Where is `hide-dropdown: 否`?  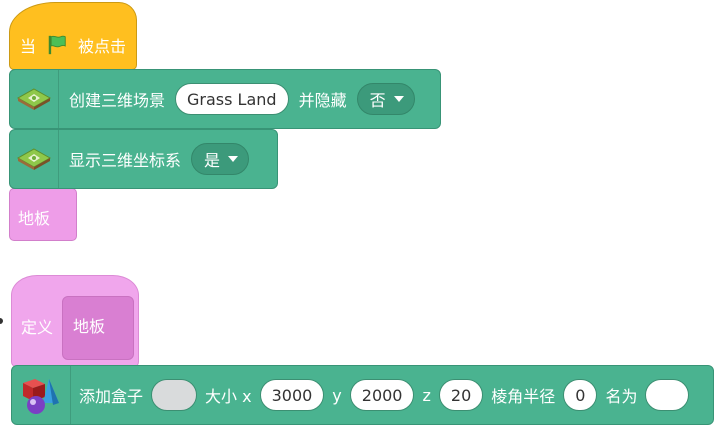
hide-dropdown: 否 is located at coordinates (385, 99).